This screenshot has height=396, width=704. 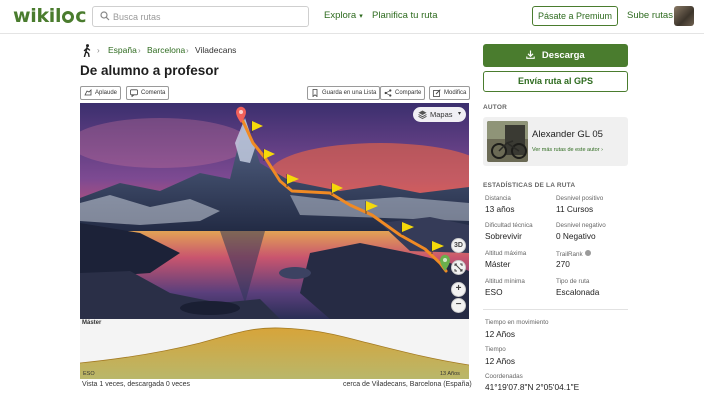 I want to click on author-name: Alexander GL 05, so click(x=567, y=134).